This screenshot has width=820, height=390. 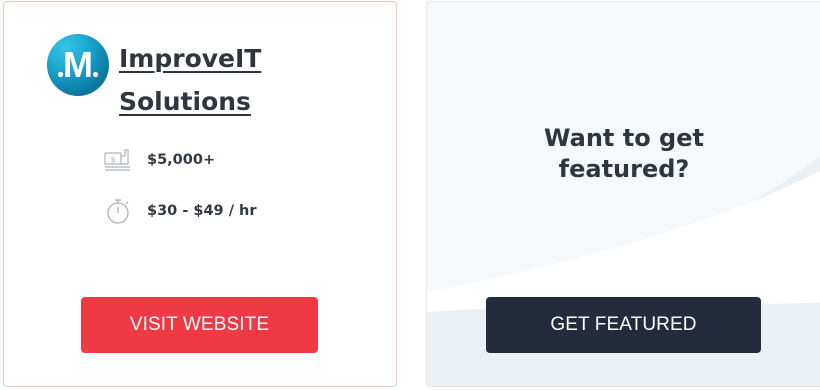 I want to click on featured-title-line1: Want to get, so click(x=624, y=138).